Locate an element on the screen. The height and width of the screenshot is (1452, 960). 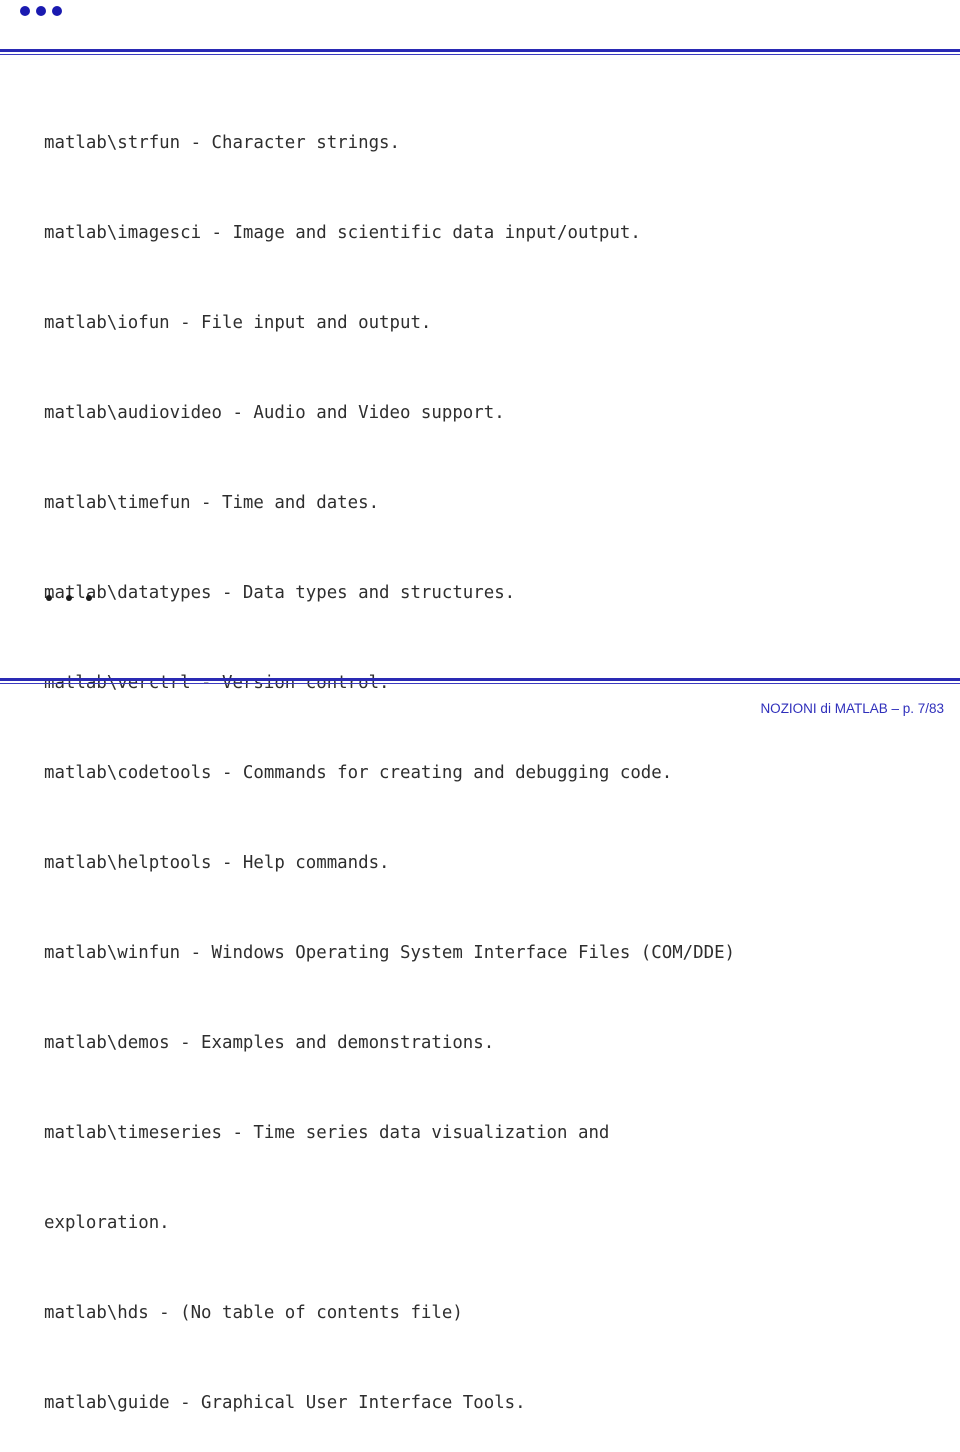
text-line-continuation: exploration. is located at coordinates (107, 1223).